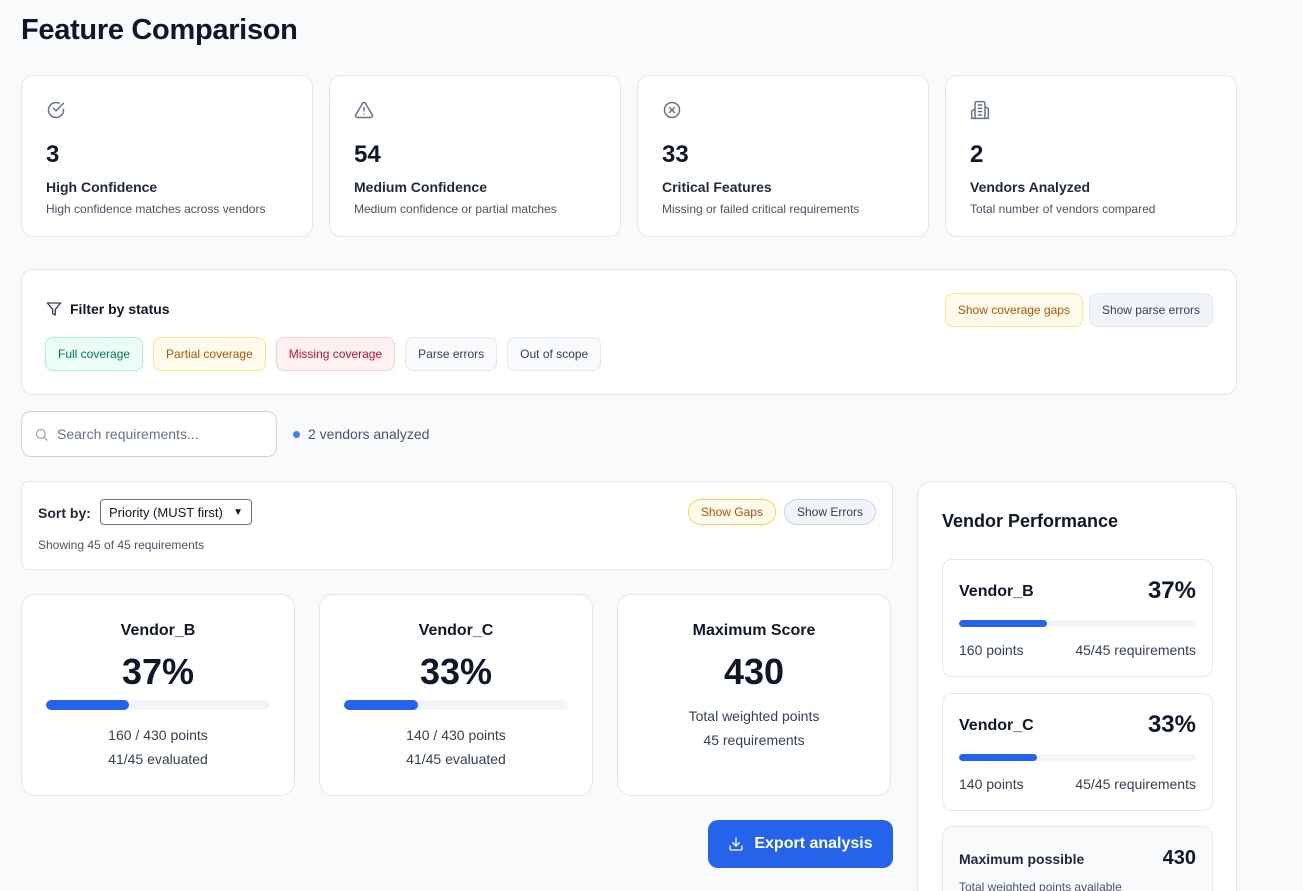 The width and height of the screenshot is (1303, 891). I want to click on sort-actions: Show Gaps Show Errors, so click(781, 512).